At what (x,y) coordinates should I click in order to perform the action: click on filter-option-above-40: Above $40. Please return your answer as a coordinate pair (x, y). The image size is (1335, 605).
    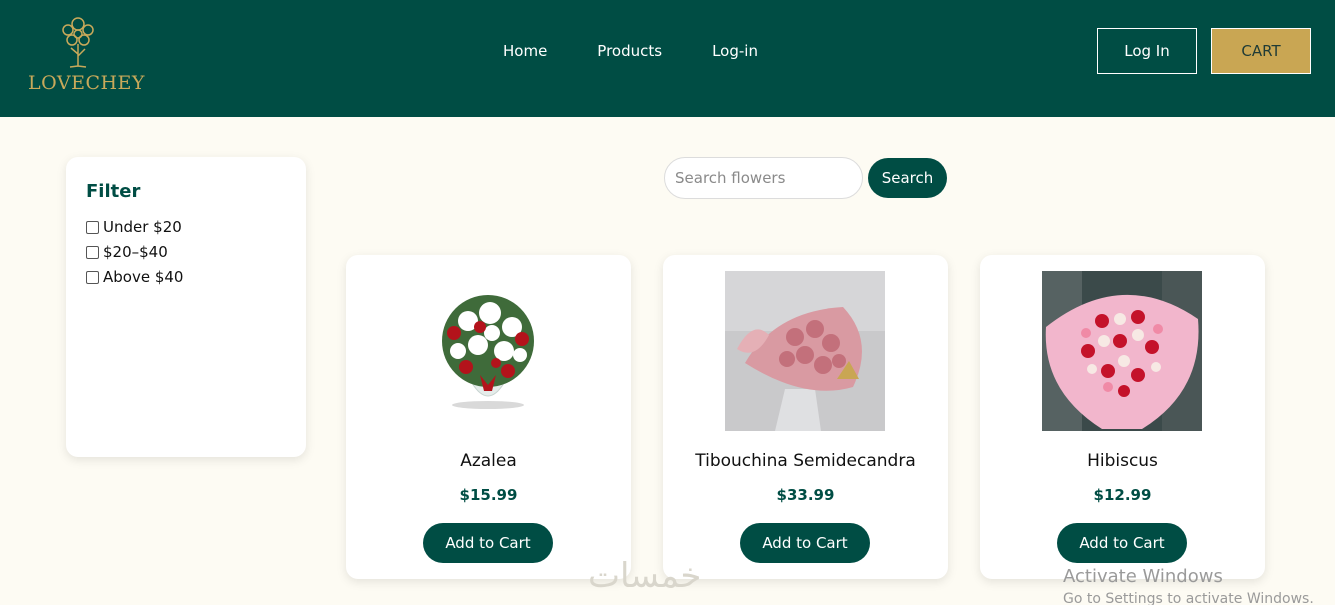
    Looking at the image, I should click on (186, 277).